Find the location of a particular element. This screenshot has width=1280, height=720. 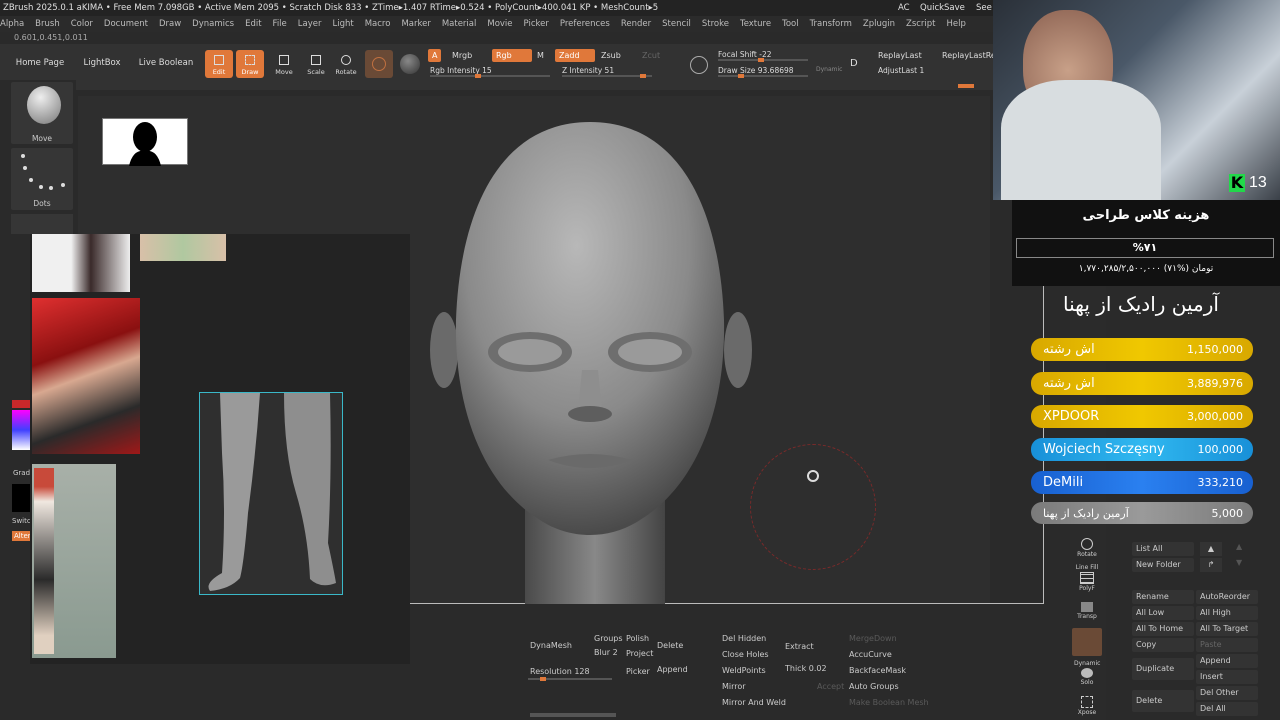

del-all-button: Del All is located at coordinates (1227, 709).